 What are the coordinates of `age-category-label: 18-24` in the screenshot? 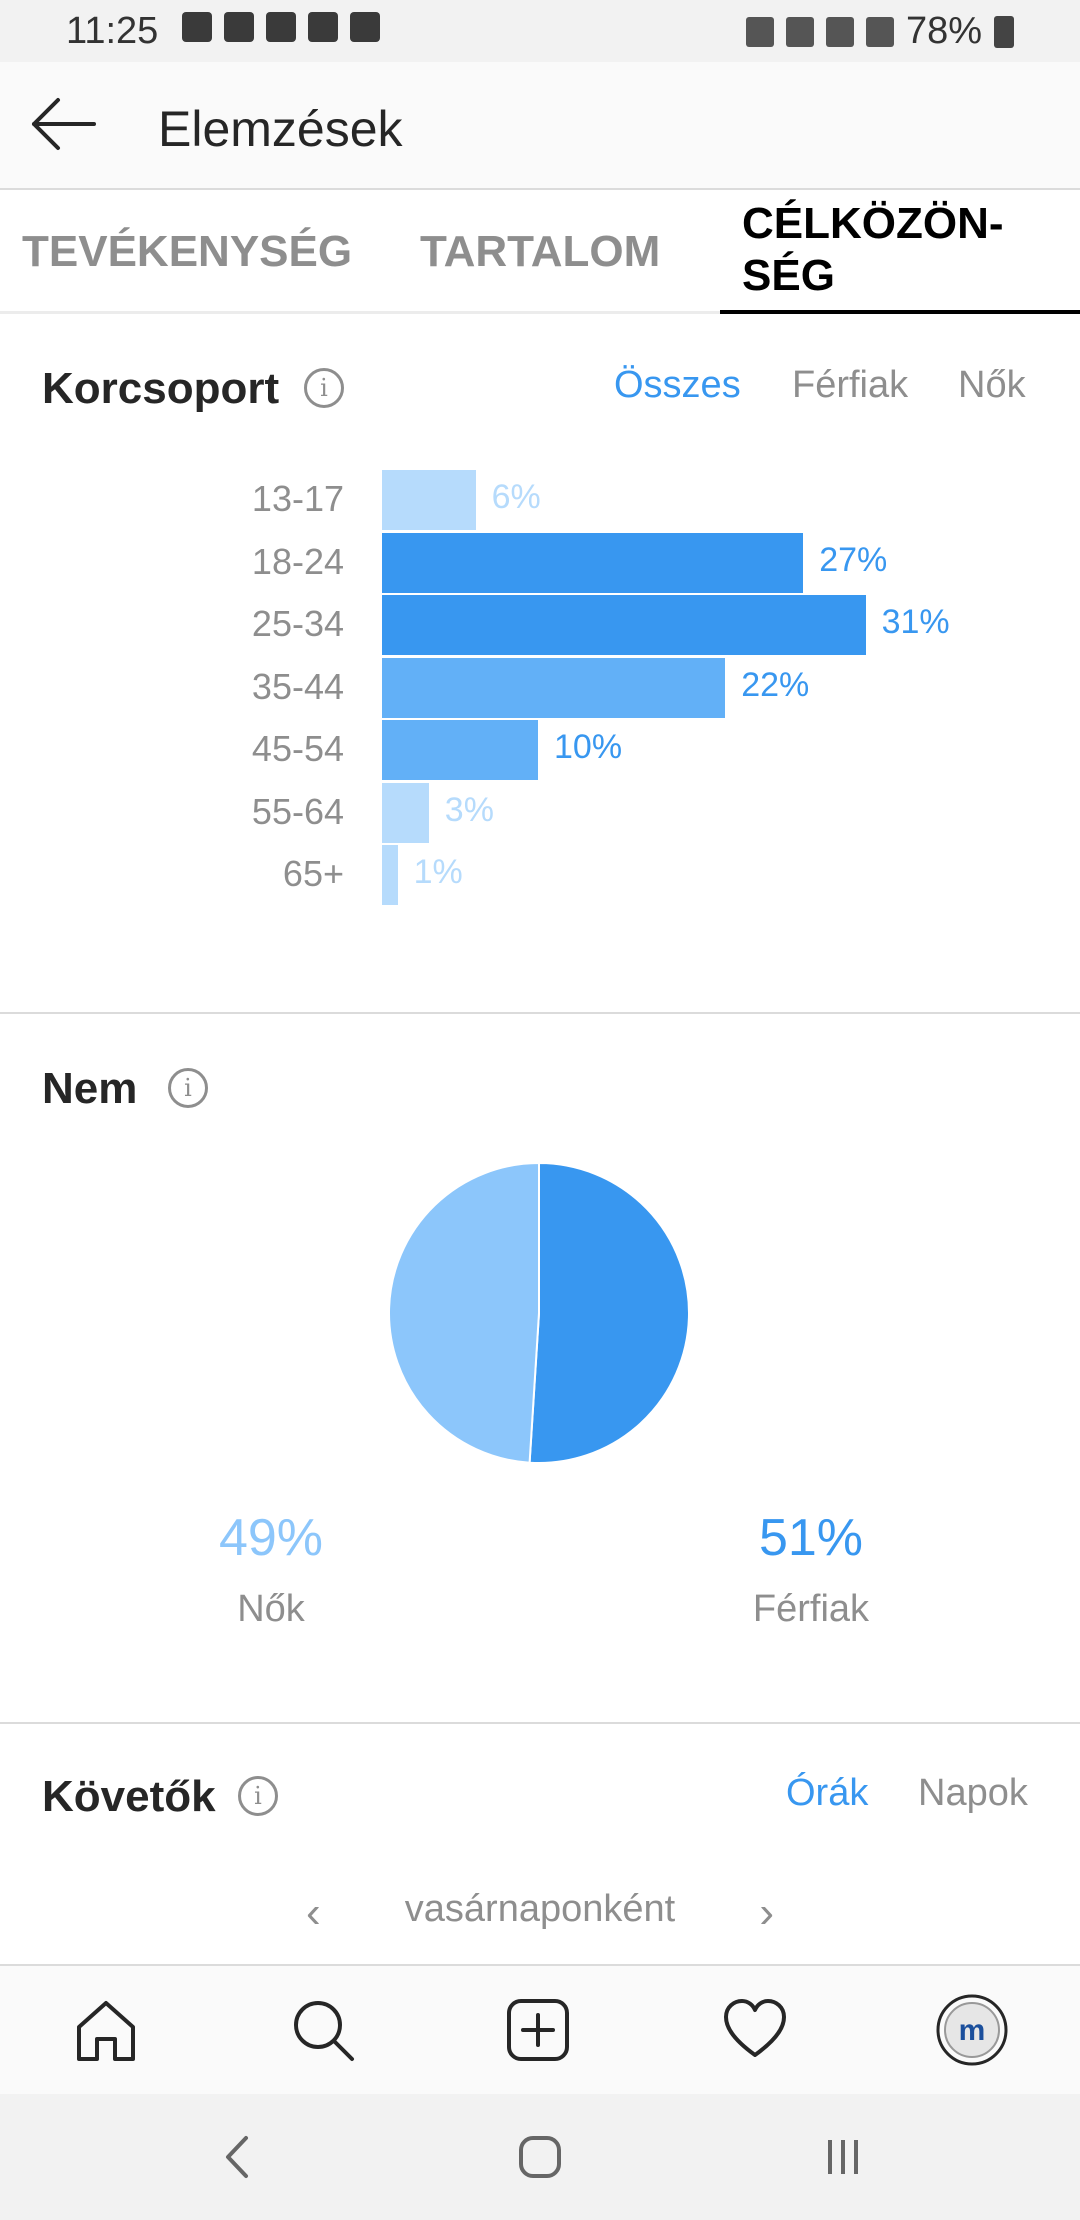 It's located at (297, 561).